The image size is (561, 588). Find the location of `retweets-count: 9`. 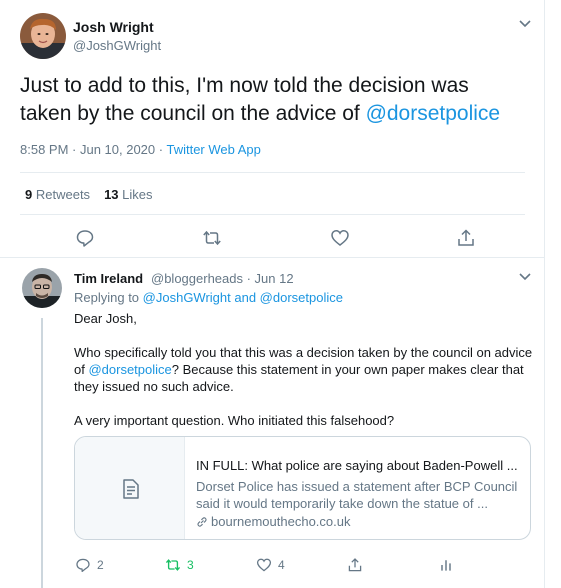

retweets-count: 9 is located at coordinates (29, 194).